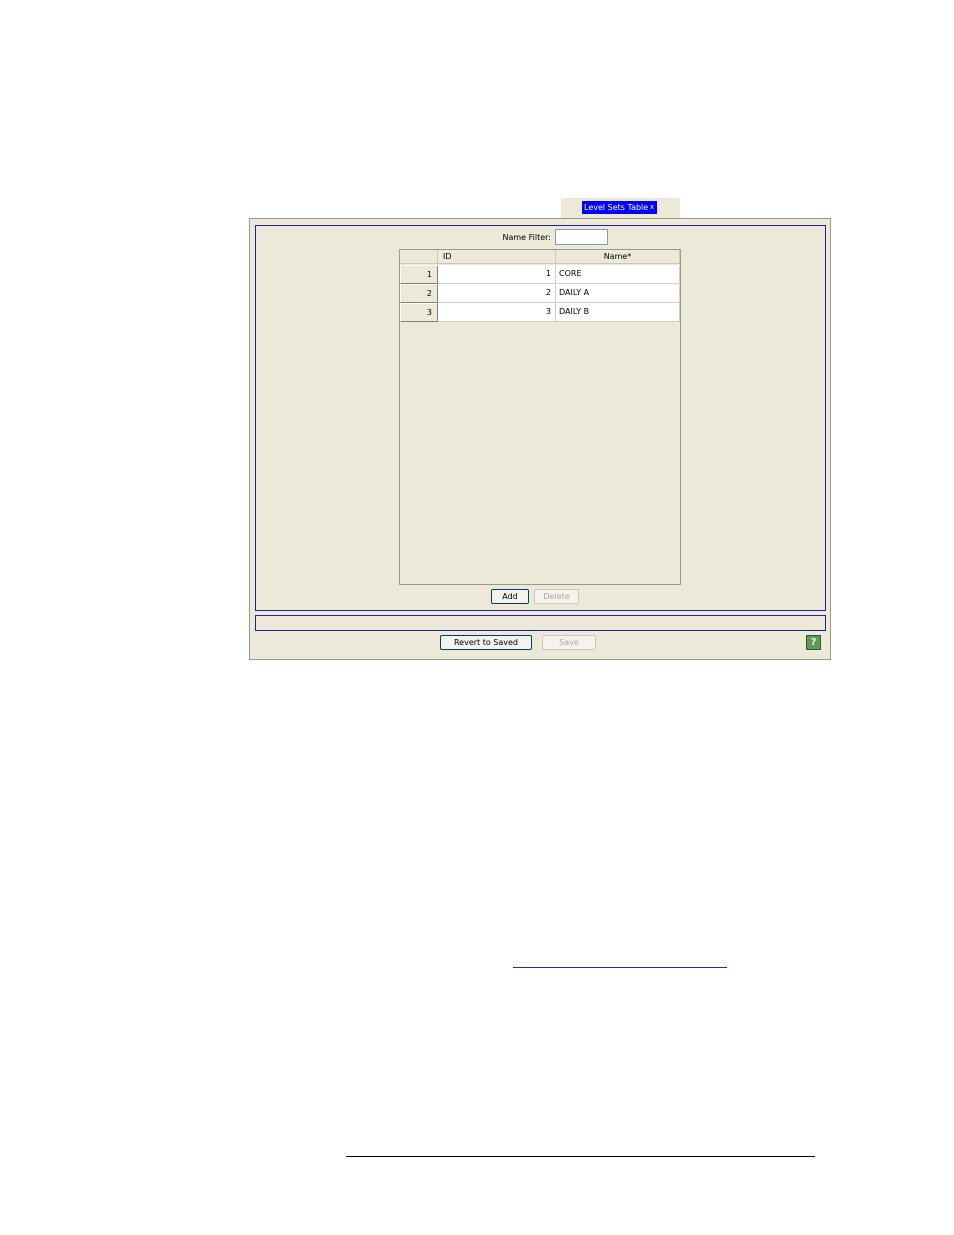  I want to click on save-button: Save, so click(569, 642).